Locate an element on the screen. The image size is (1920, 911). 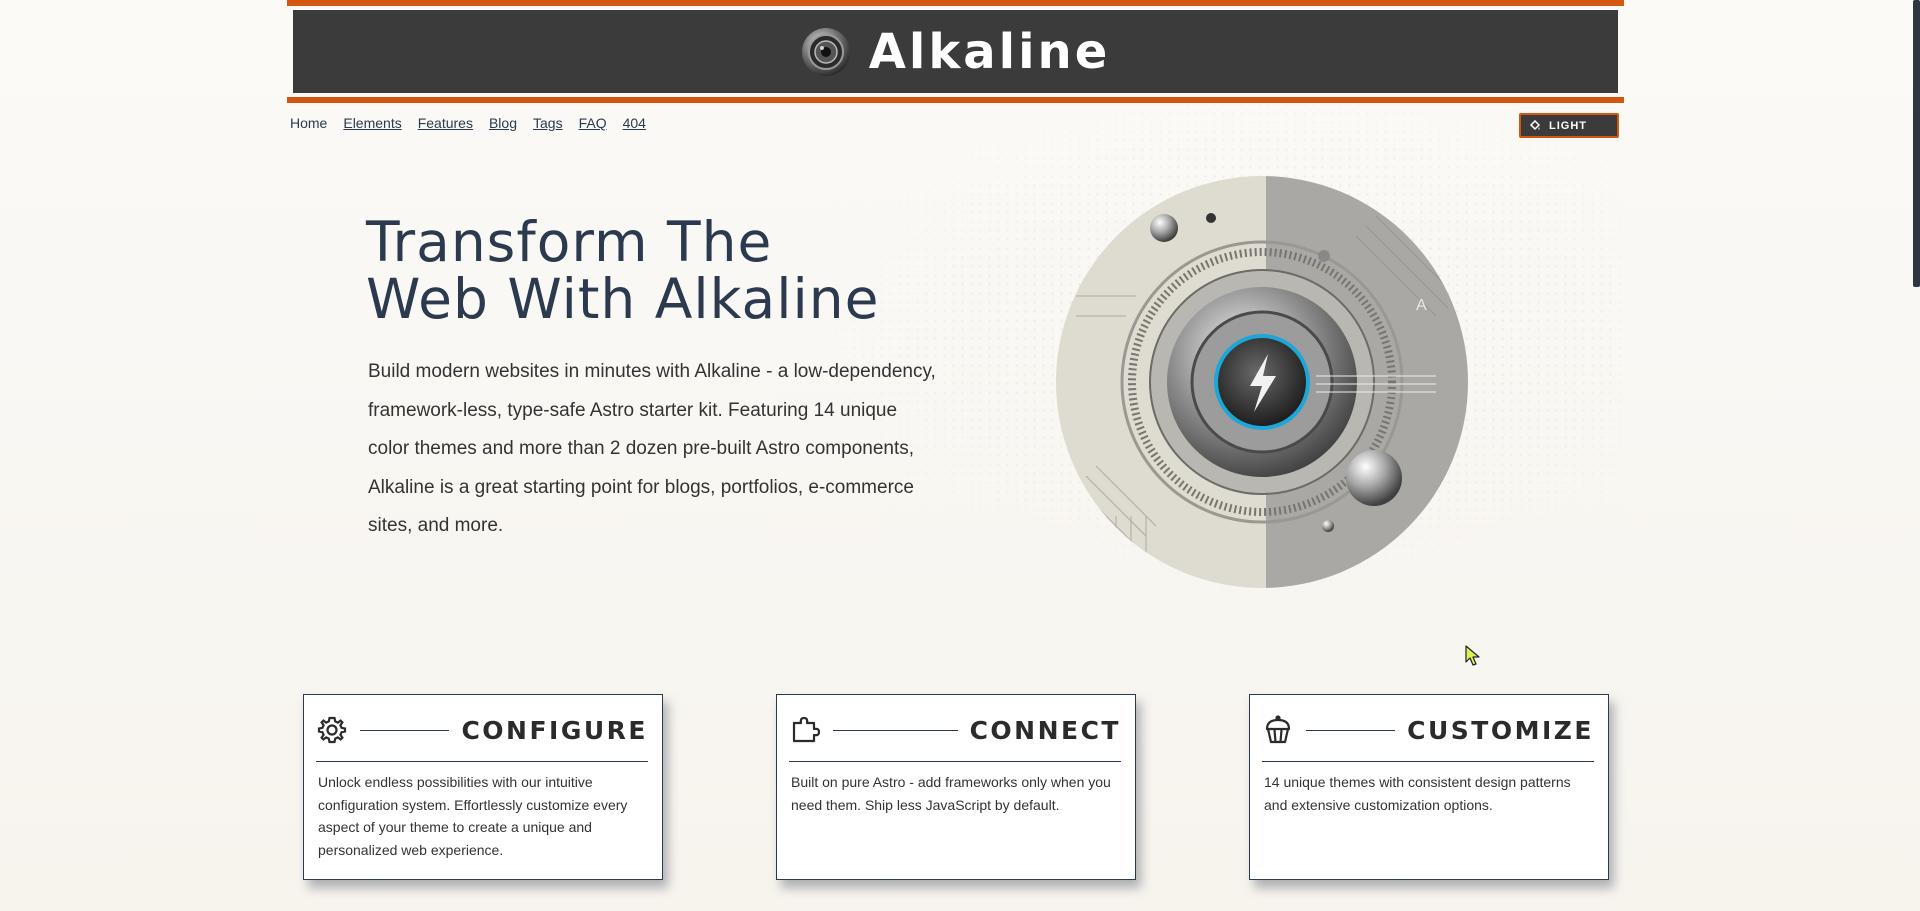
nav-features: Features is located at coordinates (445, 123).